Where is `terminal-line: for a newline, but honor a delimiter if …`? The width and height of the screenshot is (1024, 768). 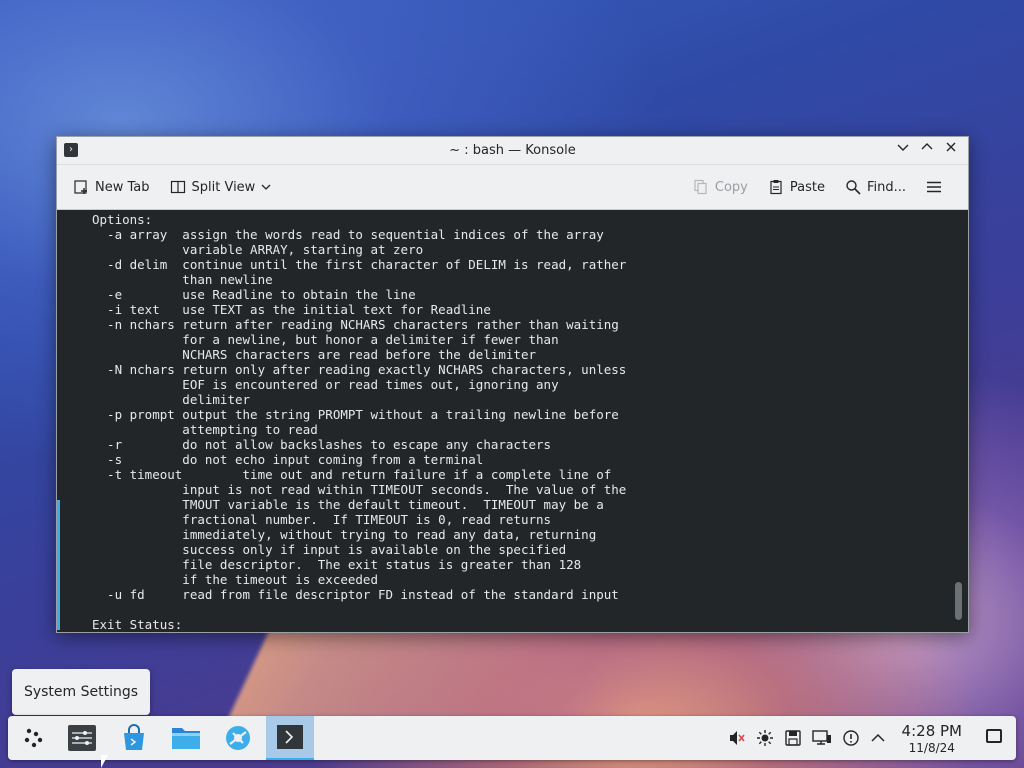
terminal-line: for a newline, but honor a delimiter if … is located at coordinates (325, 339).